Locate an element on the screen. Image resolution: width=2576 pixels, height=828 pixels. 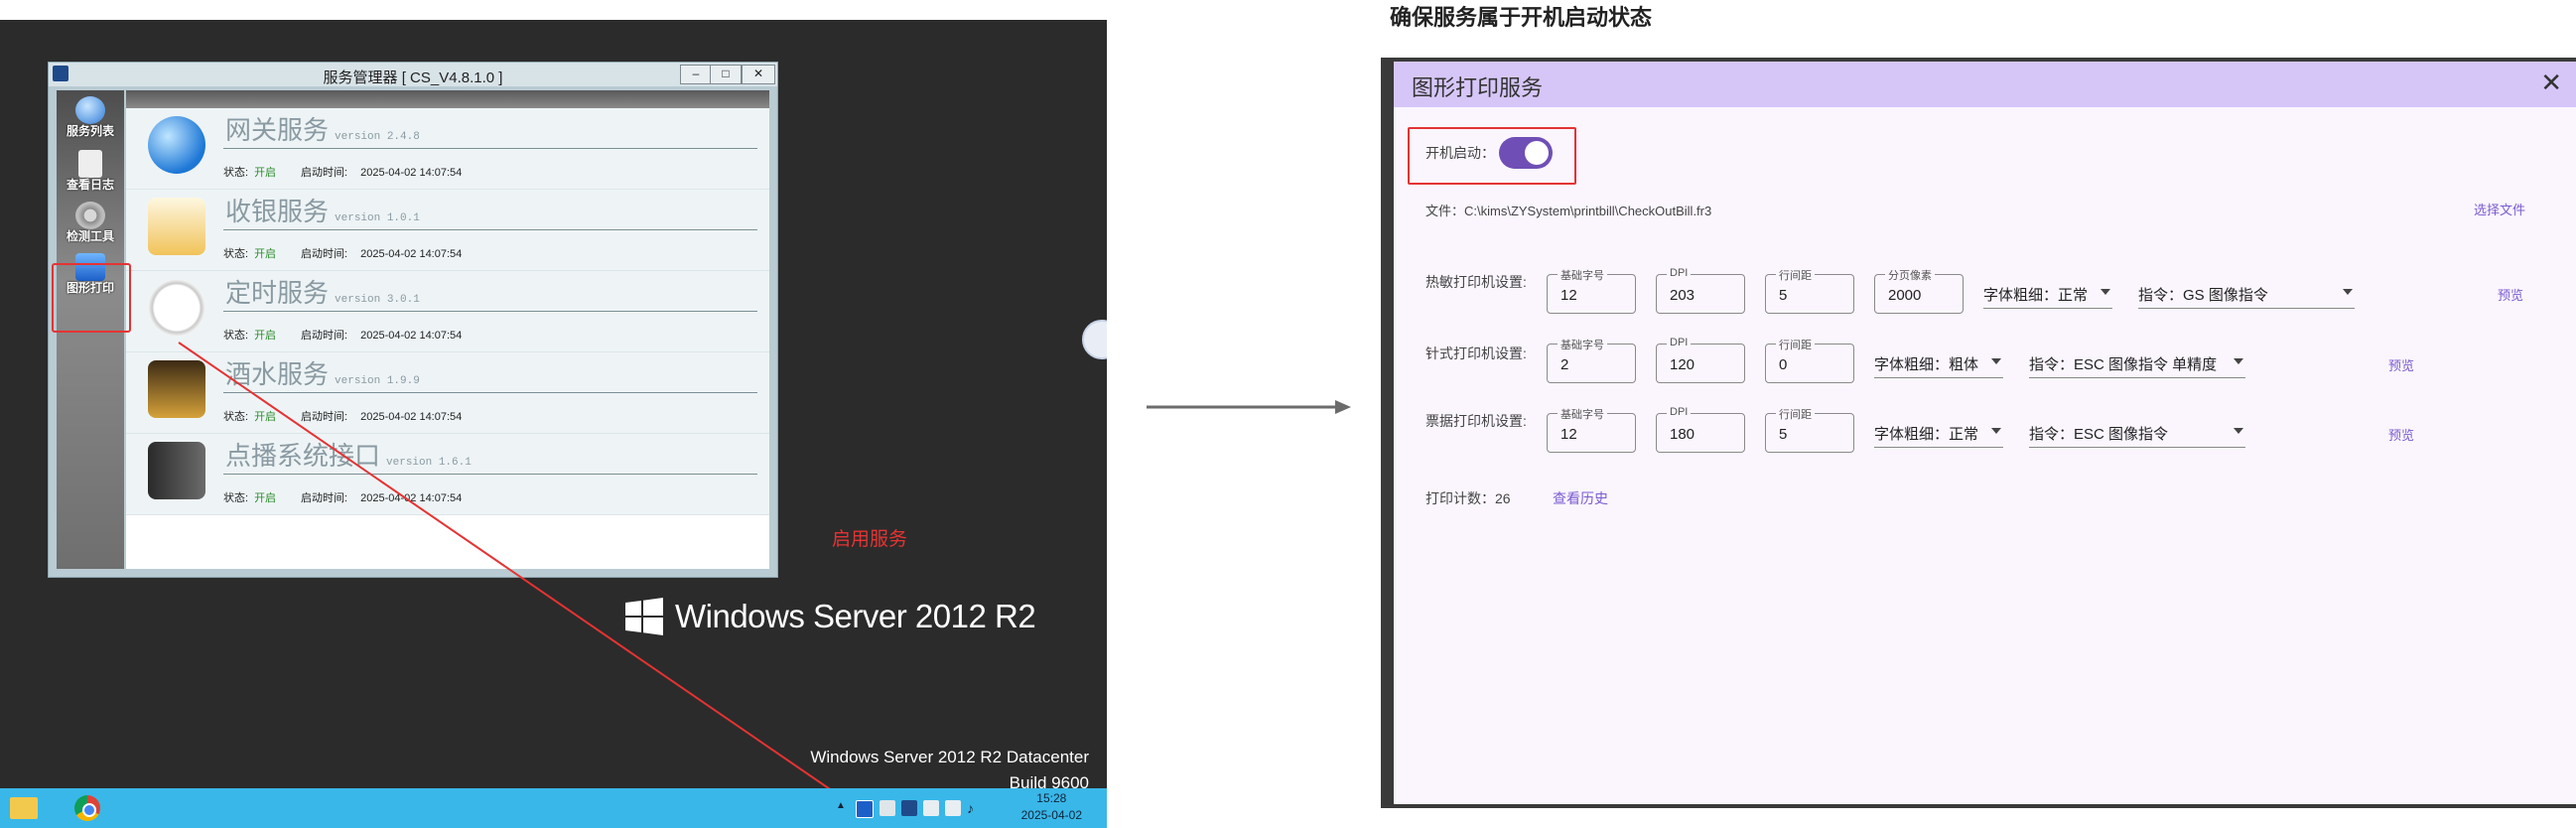
needle-dpi-field: DPI 120 is located at coordinates (1700, 360).